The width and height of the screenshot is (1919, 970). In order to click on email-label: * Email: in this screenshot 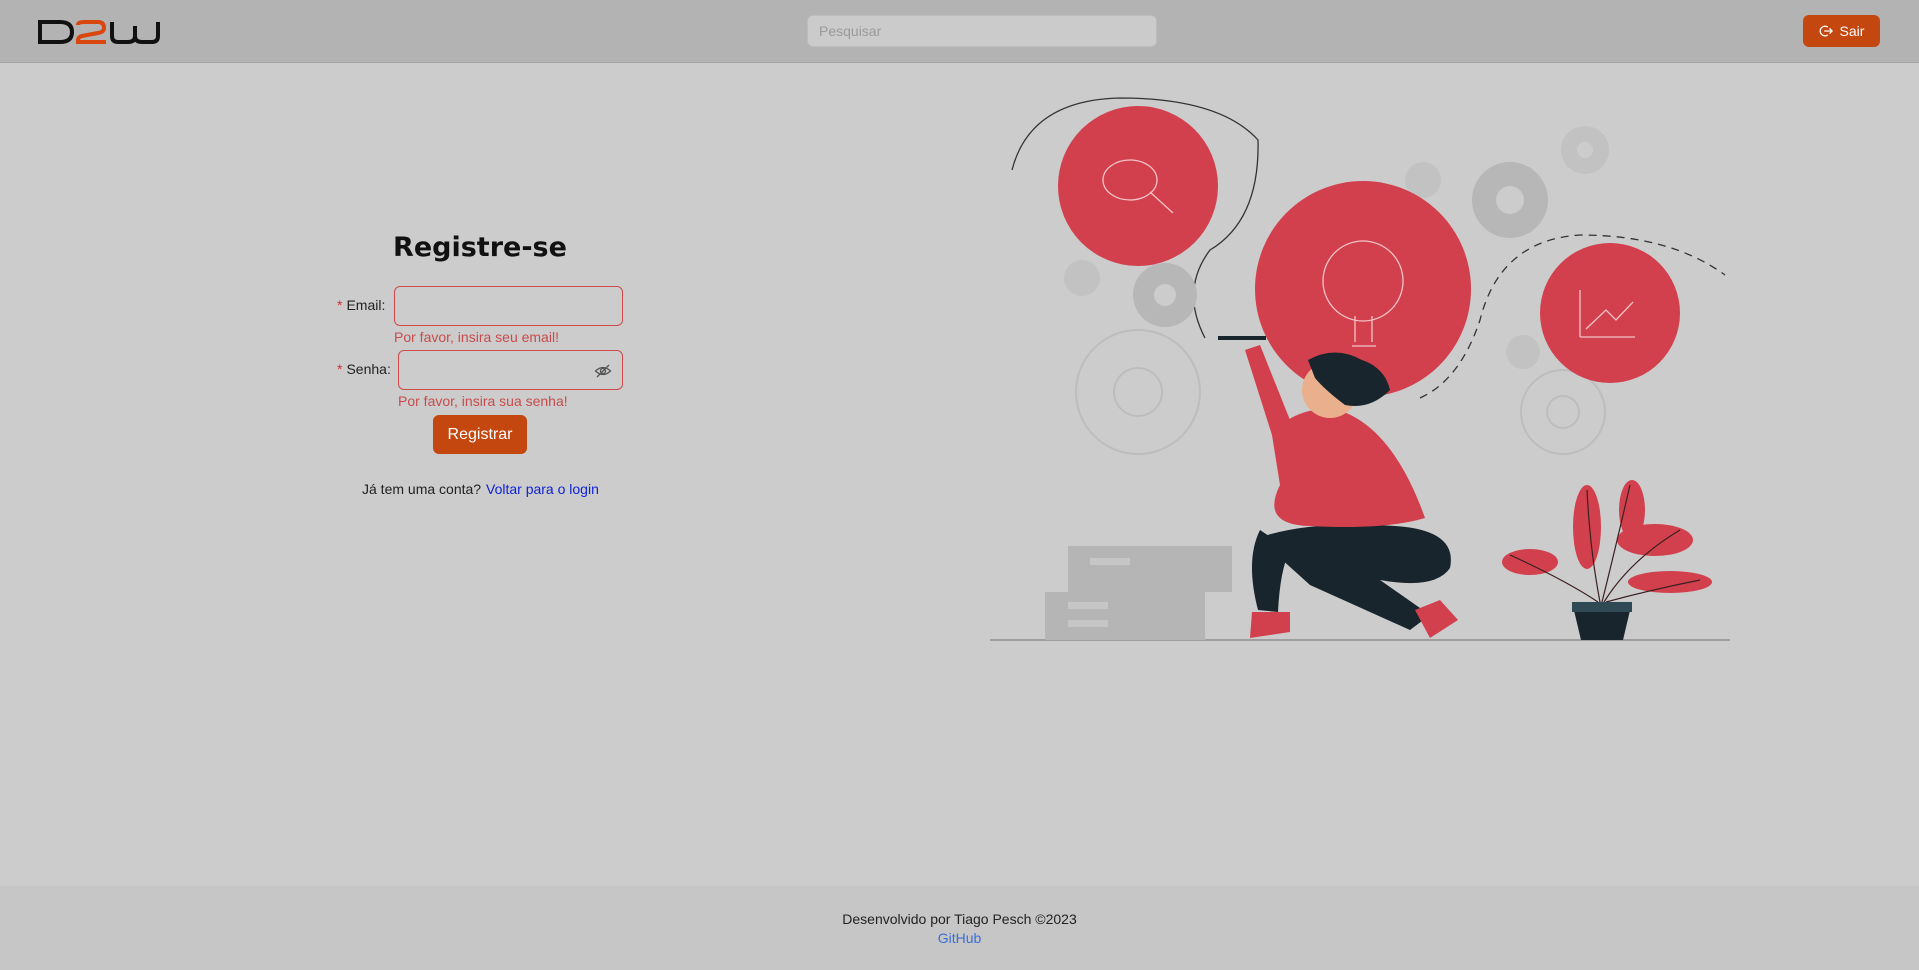, I will do `click(361, 305)`.